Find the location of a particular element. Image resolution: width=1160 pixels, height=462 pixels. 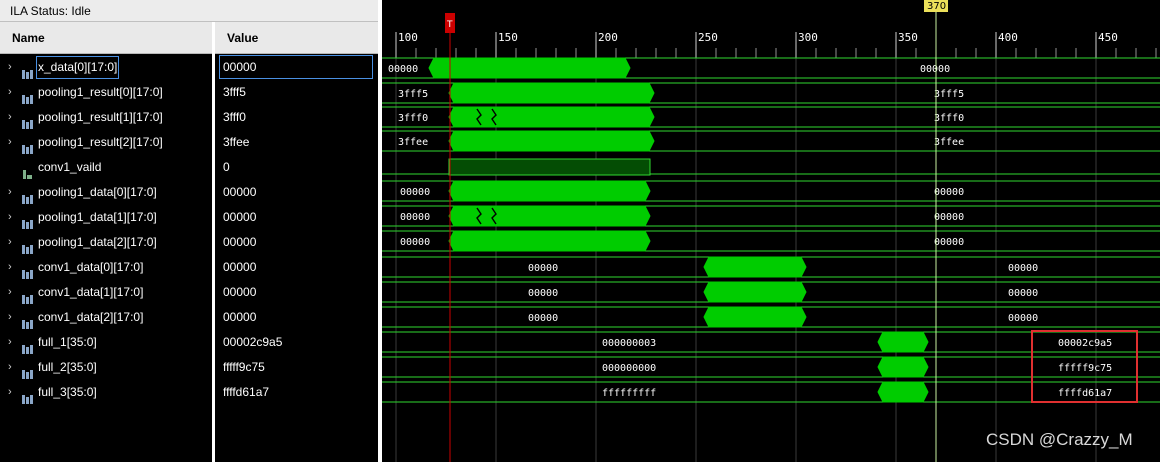

bus-value-label: 3fff5 is located at coordinates (949, 94).